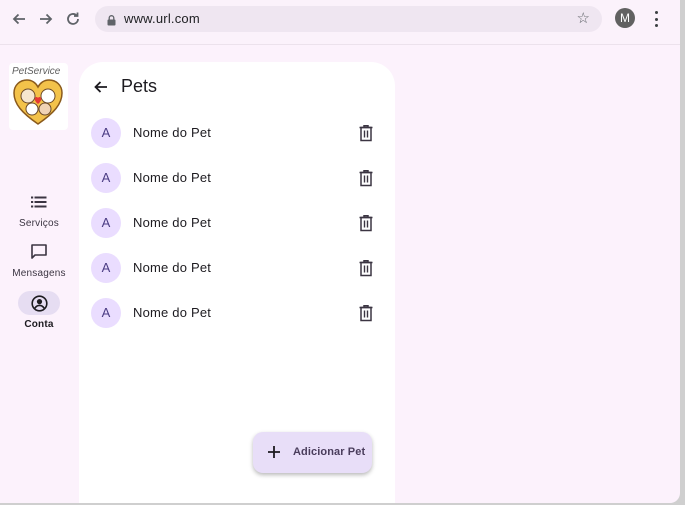 Image resolution: width=685 pixels, height=505 pixels. What do you see at coordinates (139, 86) in the screenshot?
I see `page-title: Pets` at bounding box center [139, 86].